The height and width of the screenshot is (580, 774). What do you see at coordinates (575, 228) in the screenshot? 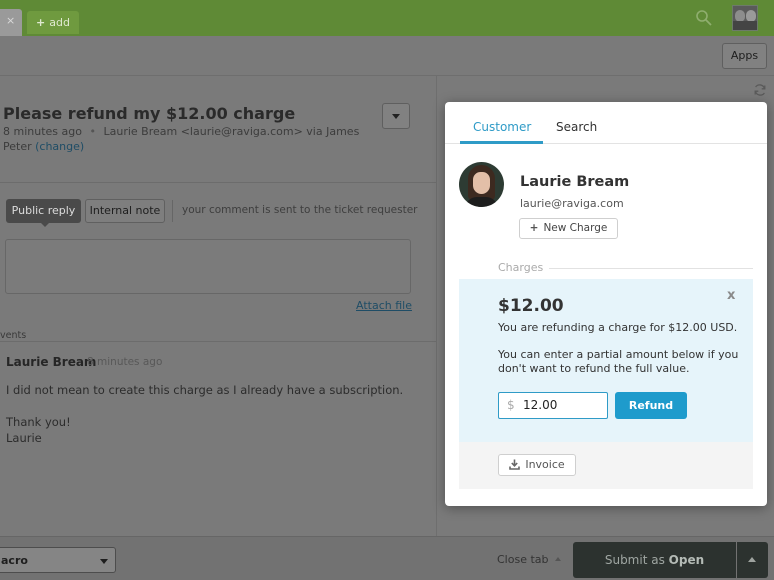
I see `new-charge-label: New Charge` at bounding box center [575, 228].